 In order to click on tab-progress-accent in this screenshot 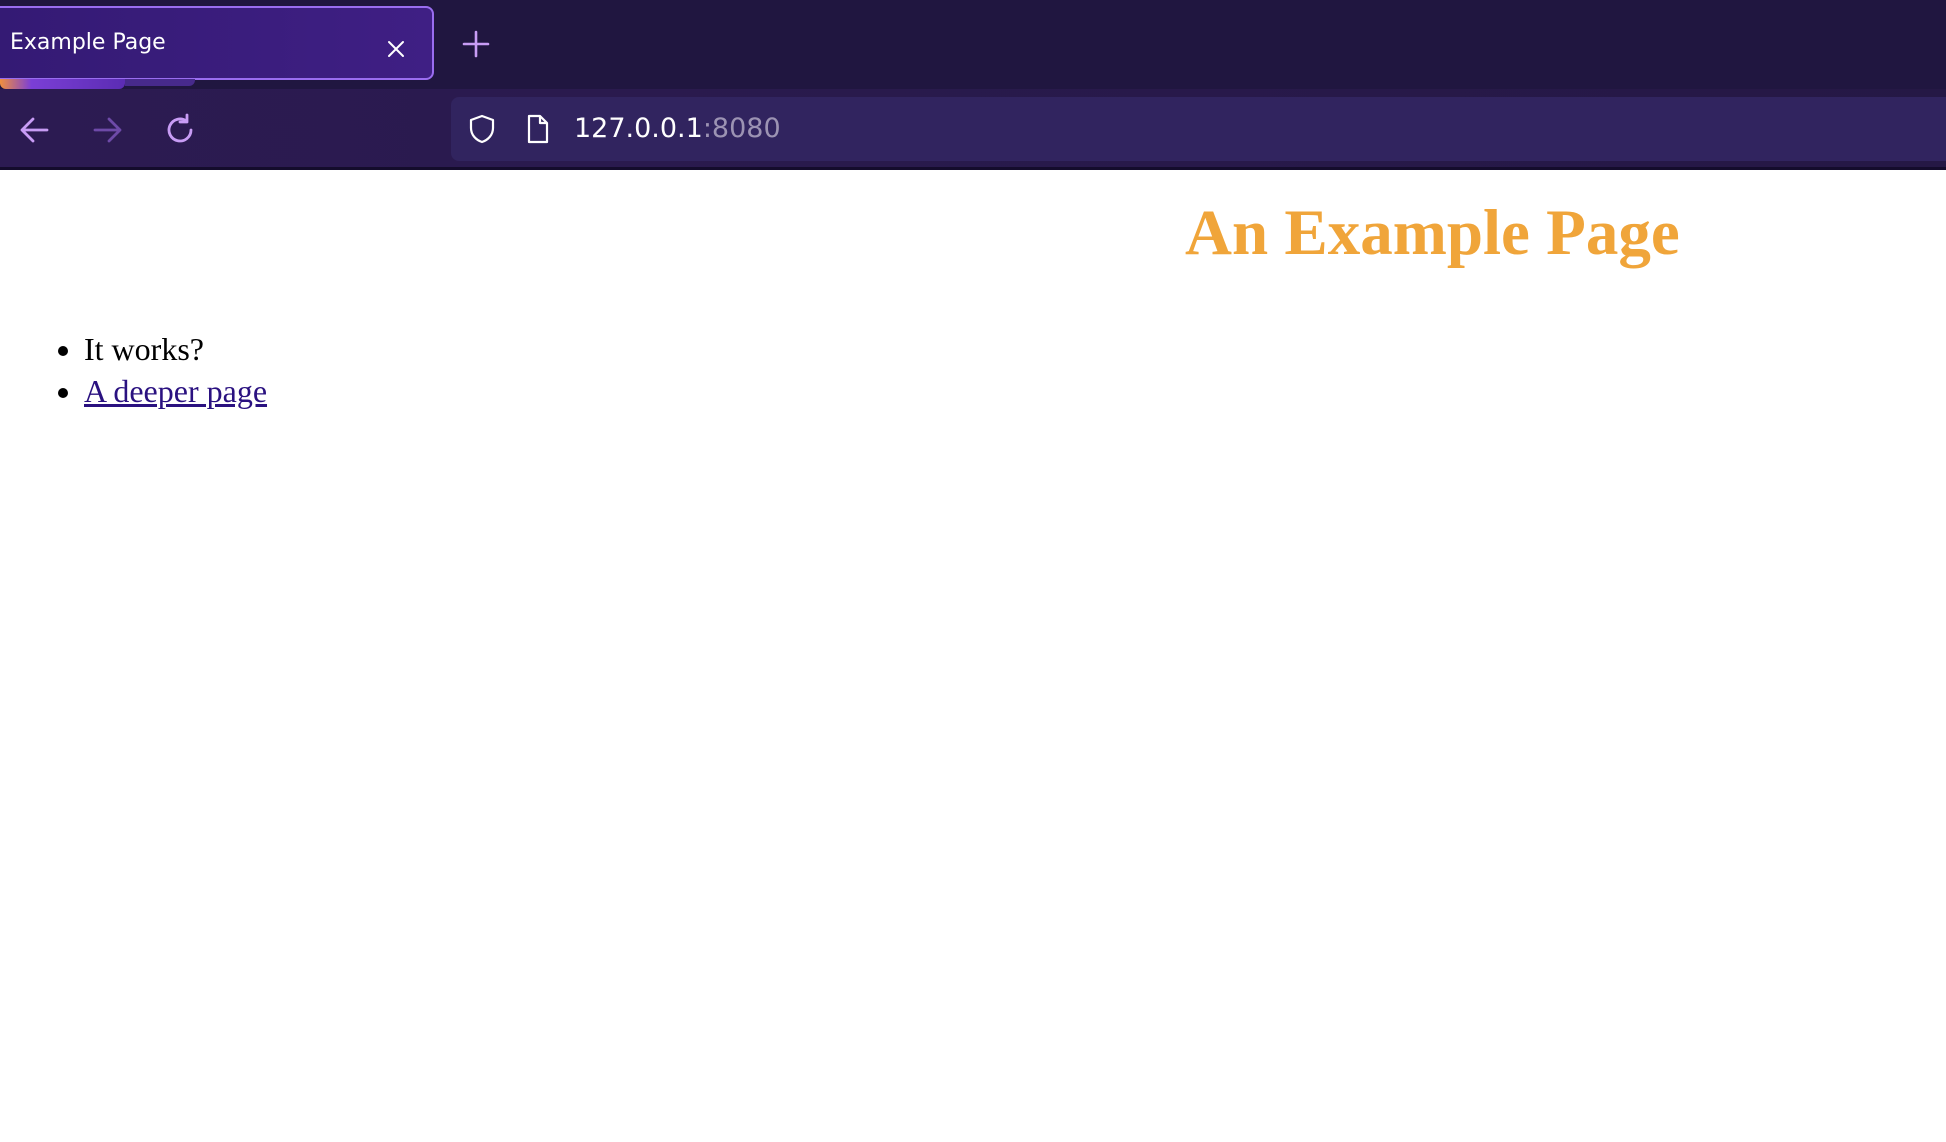, I will do `click(97, 84)`.